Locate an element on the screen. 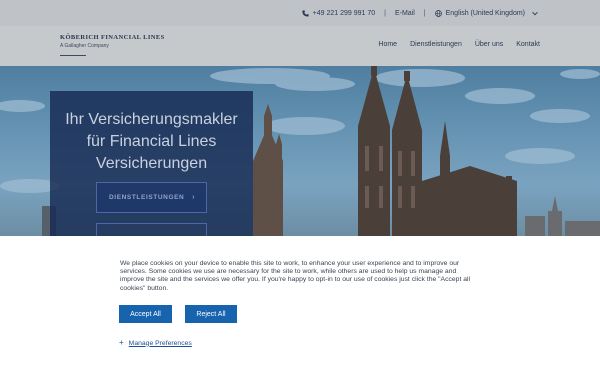 The height and width of the screenshot is (375, 600). hero-title-line: für Financial Lines is located at coordinates (151, 141).